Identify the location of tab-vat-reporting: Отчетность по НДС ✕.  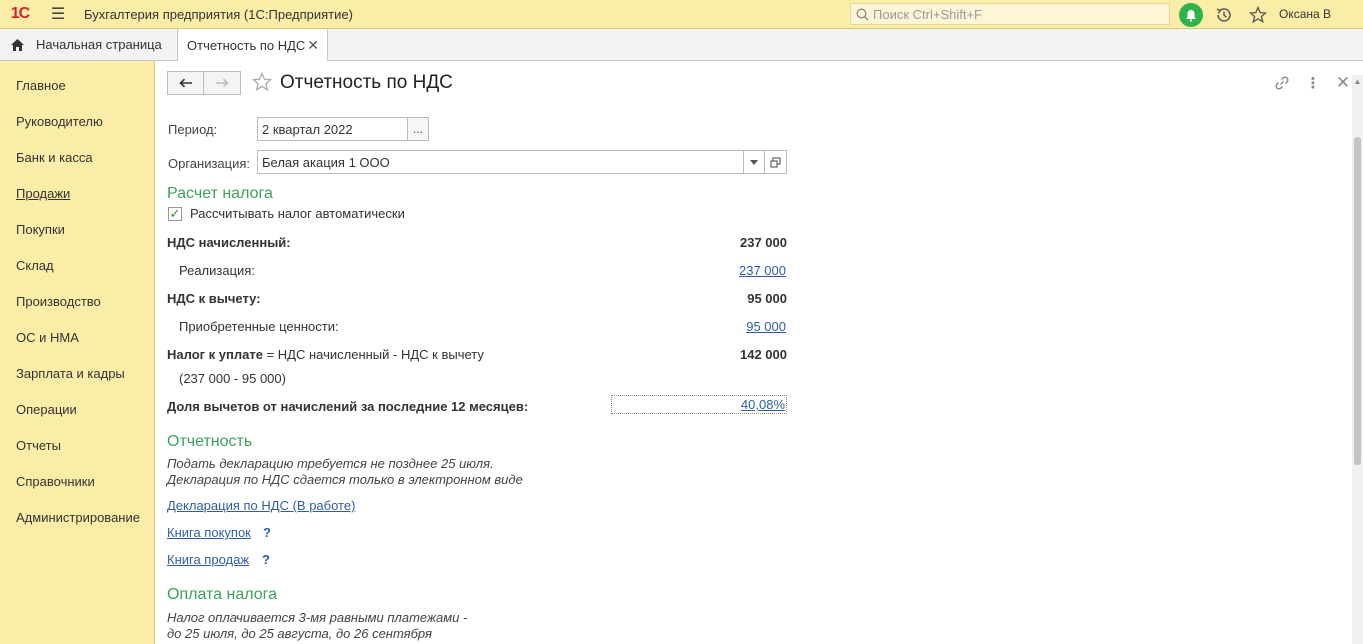
(253, 45).